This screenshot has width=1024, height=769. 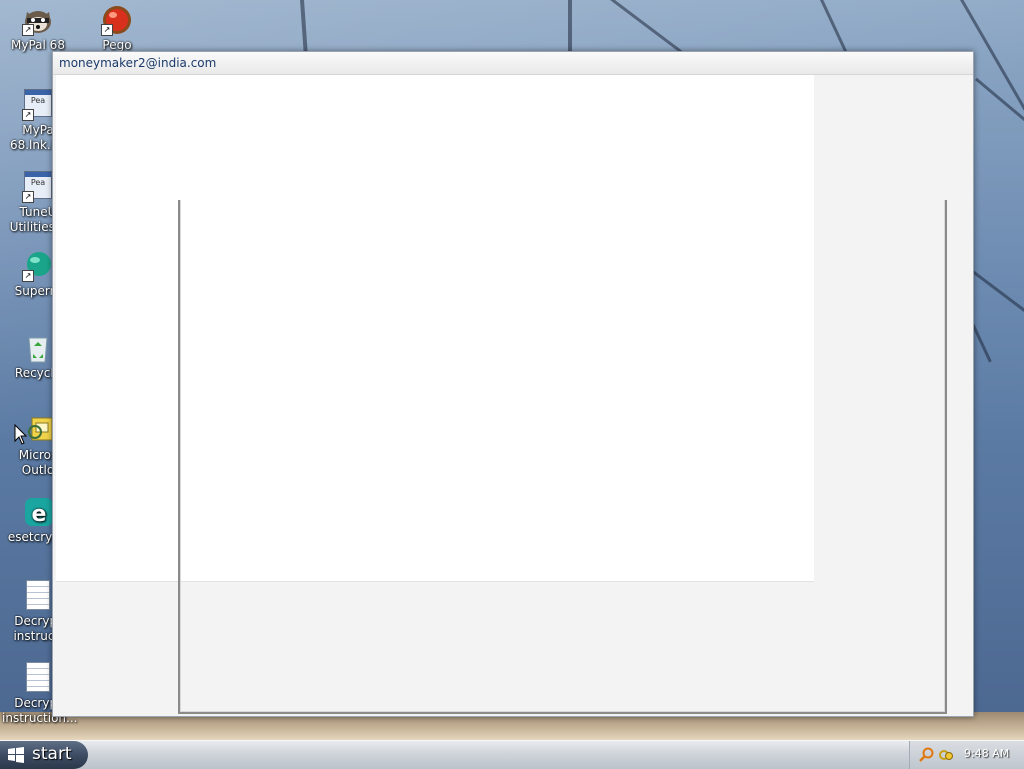 What do you see at coordinates (38, 348) in the screenshot?
I see `recycle-bin-icon` at bounding box center [38, 348].